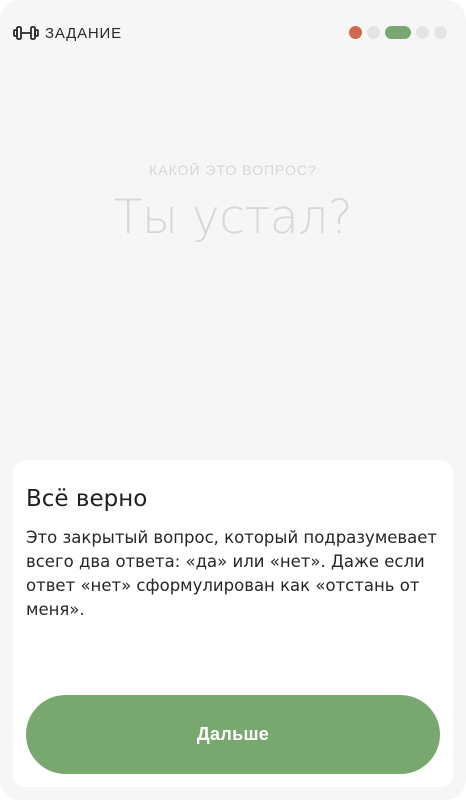 The image size is (466, 800). What do you see at coordinates (83, 33) in the screenshot?
I see `header-title: ЗАДАНИЕ` at bounding box center [83, 33].